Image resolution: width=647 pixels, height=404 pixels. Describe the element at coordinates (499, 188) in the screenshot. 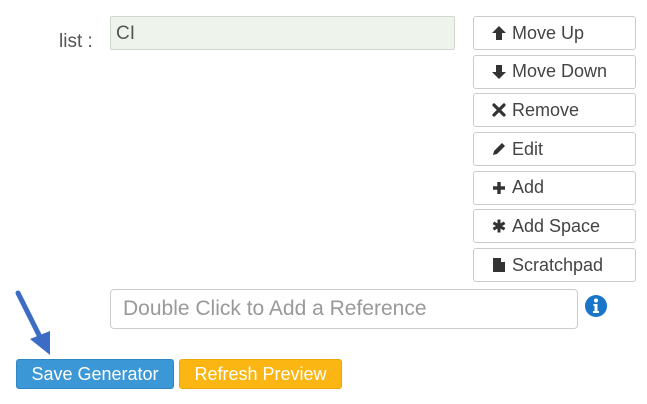

I see `plus-icon` at that location.